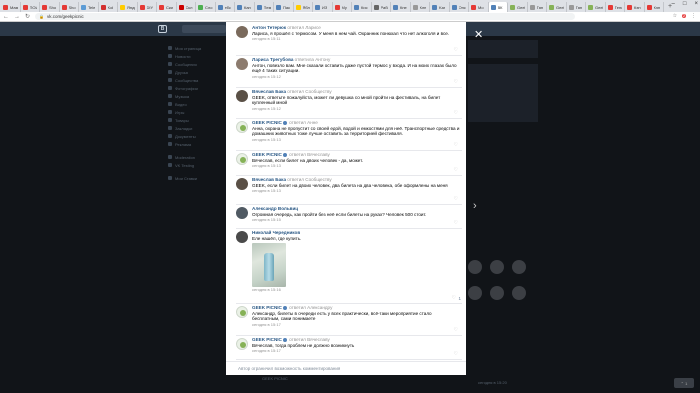  What do you see at coordinates (401, 7) in the screenshot?
I see `browser-tab: Кне` at bounding box center [401, 7].